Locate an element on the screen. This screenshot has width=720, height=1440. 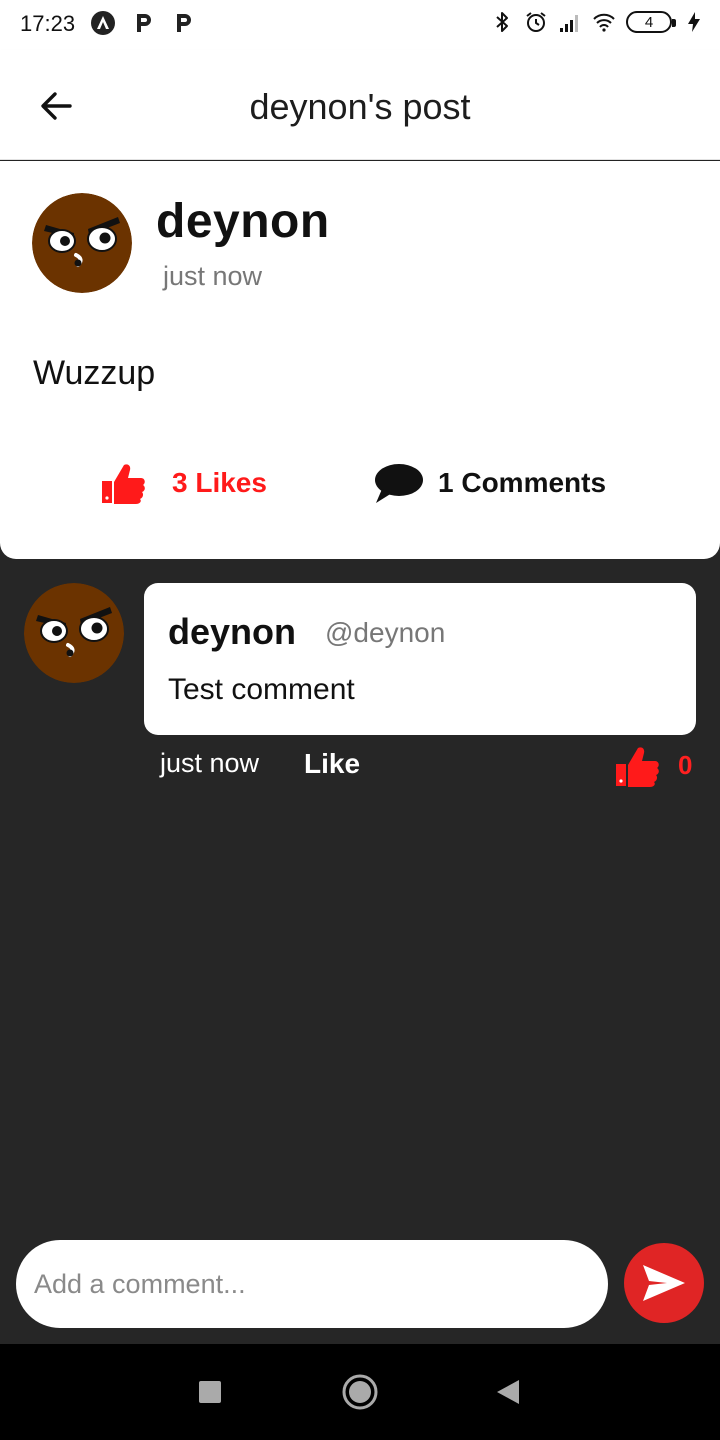
signal-icon is located at coordinates (569, 23).